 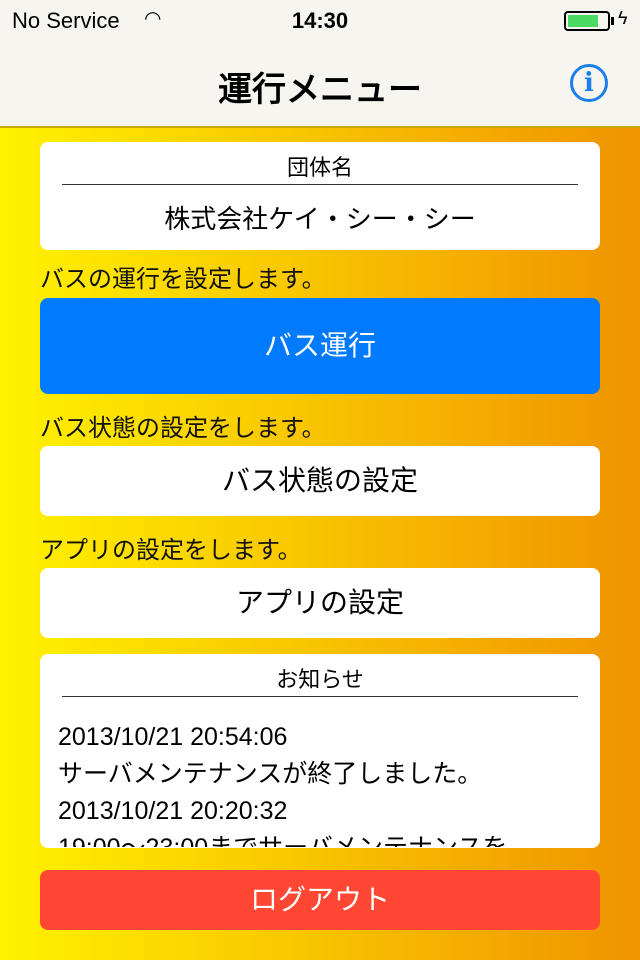 I want to click on page-title: 運行メニュー, so click(x=320, y=90).